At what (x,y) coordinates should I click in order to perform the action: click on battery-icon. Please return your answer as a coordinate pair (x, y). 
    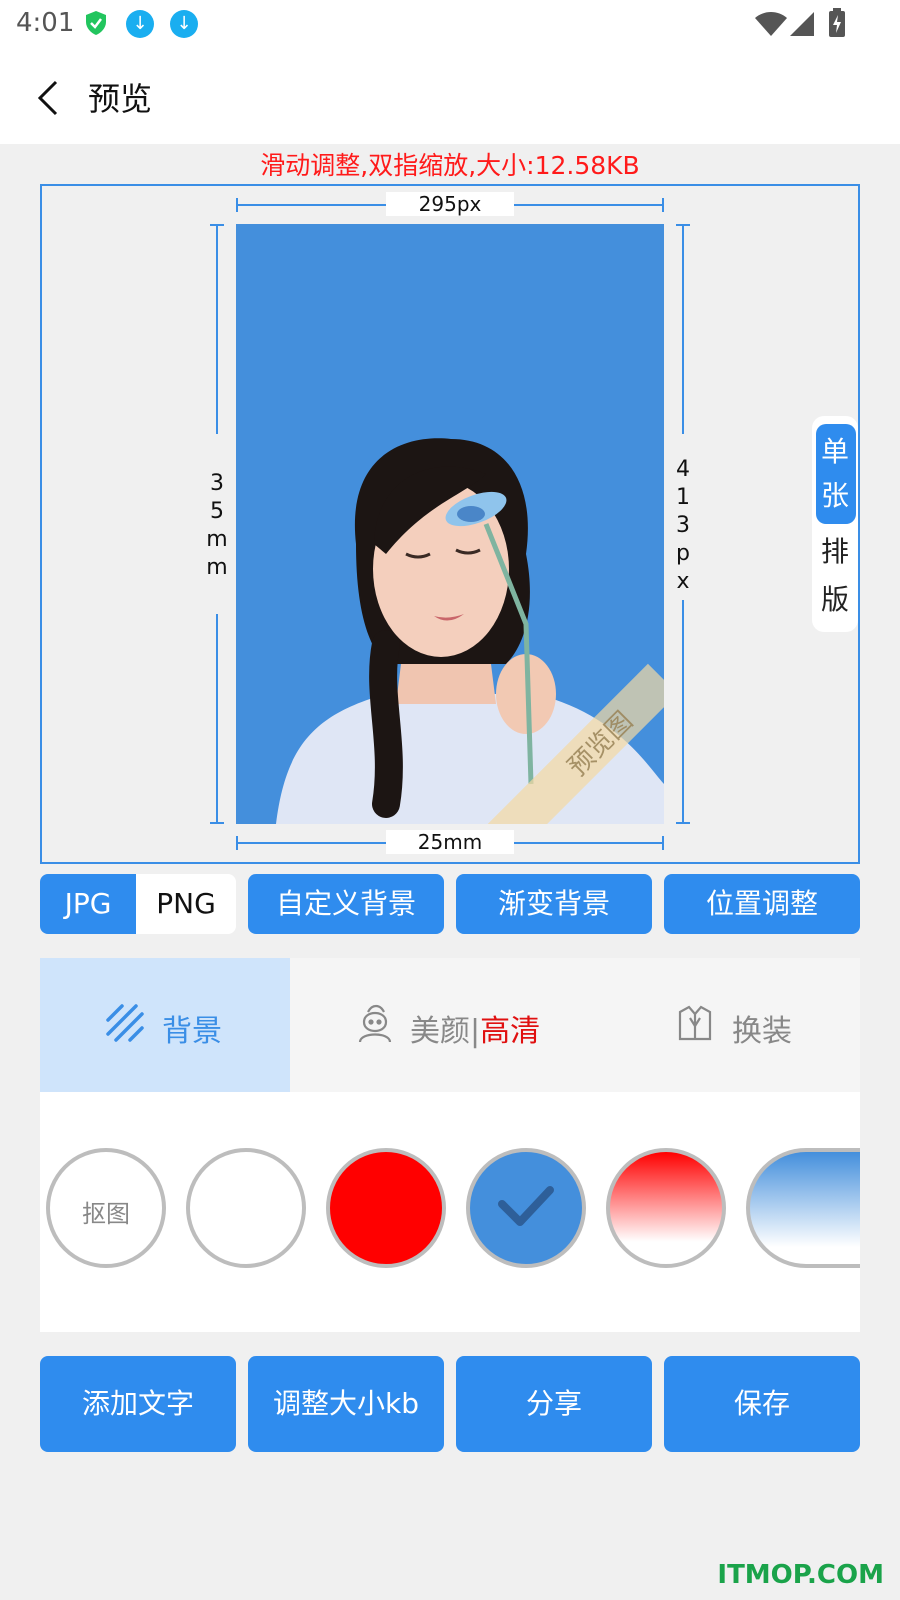
    Looking at the image, I should click on (837, 25).